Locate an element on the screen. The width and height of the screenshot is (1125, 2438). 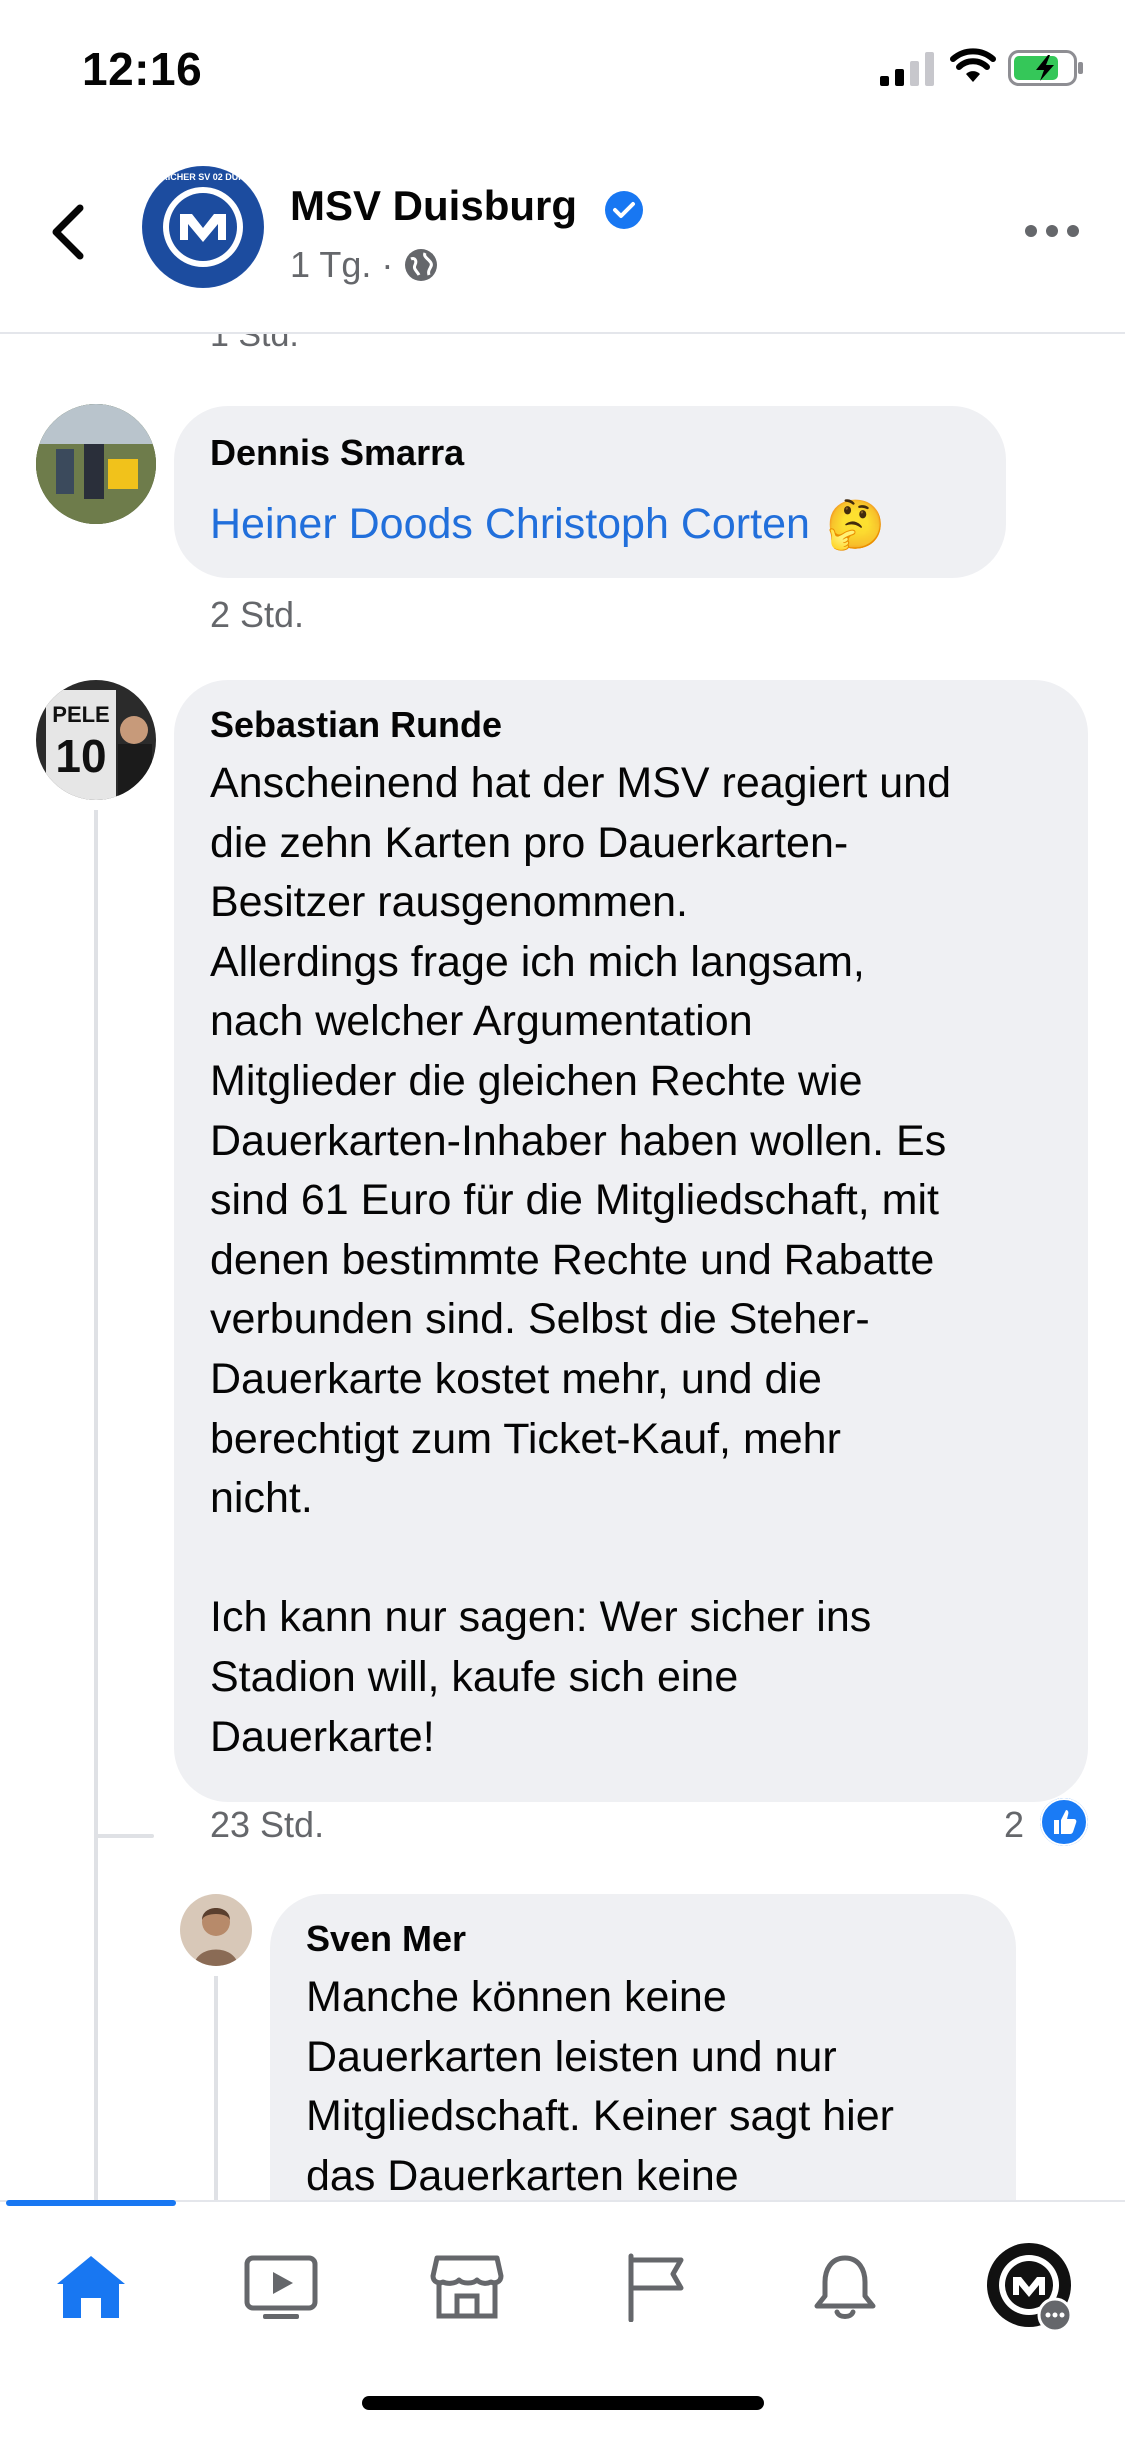
tab-pages is located at coordinates (657, 2287).